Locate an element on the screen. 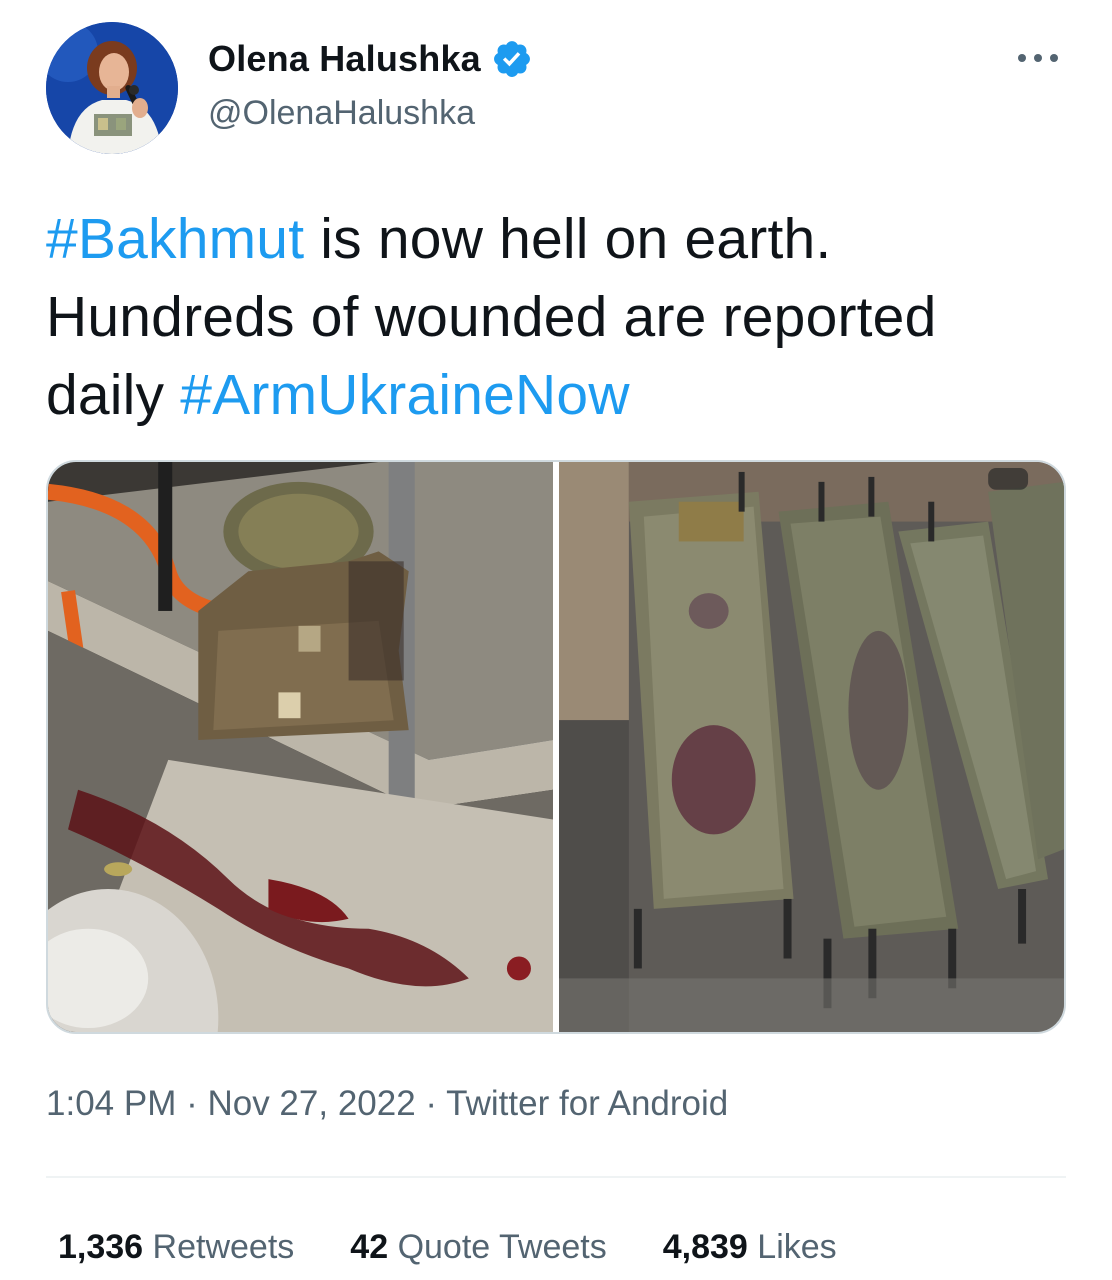 This screenshot has width=1112, height=1280. author-avatar is located at coordinates (112, 88).